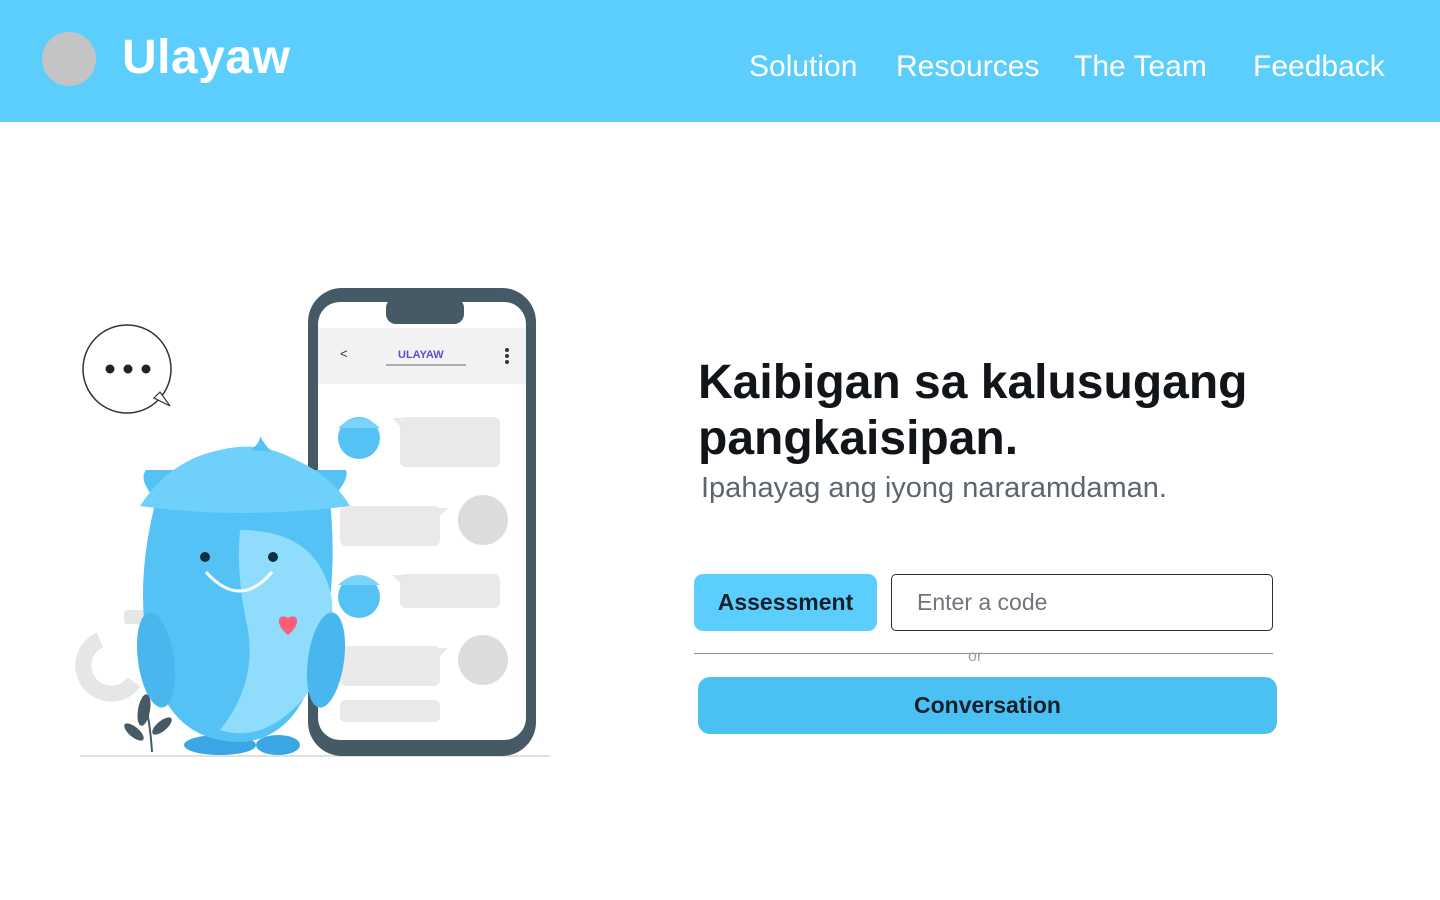  I want to click on brand-name: Ulayaw, so click(206, 57).